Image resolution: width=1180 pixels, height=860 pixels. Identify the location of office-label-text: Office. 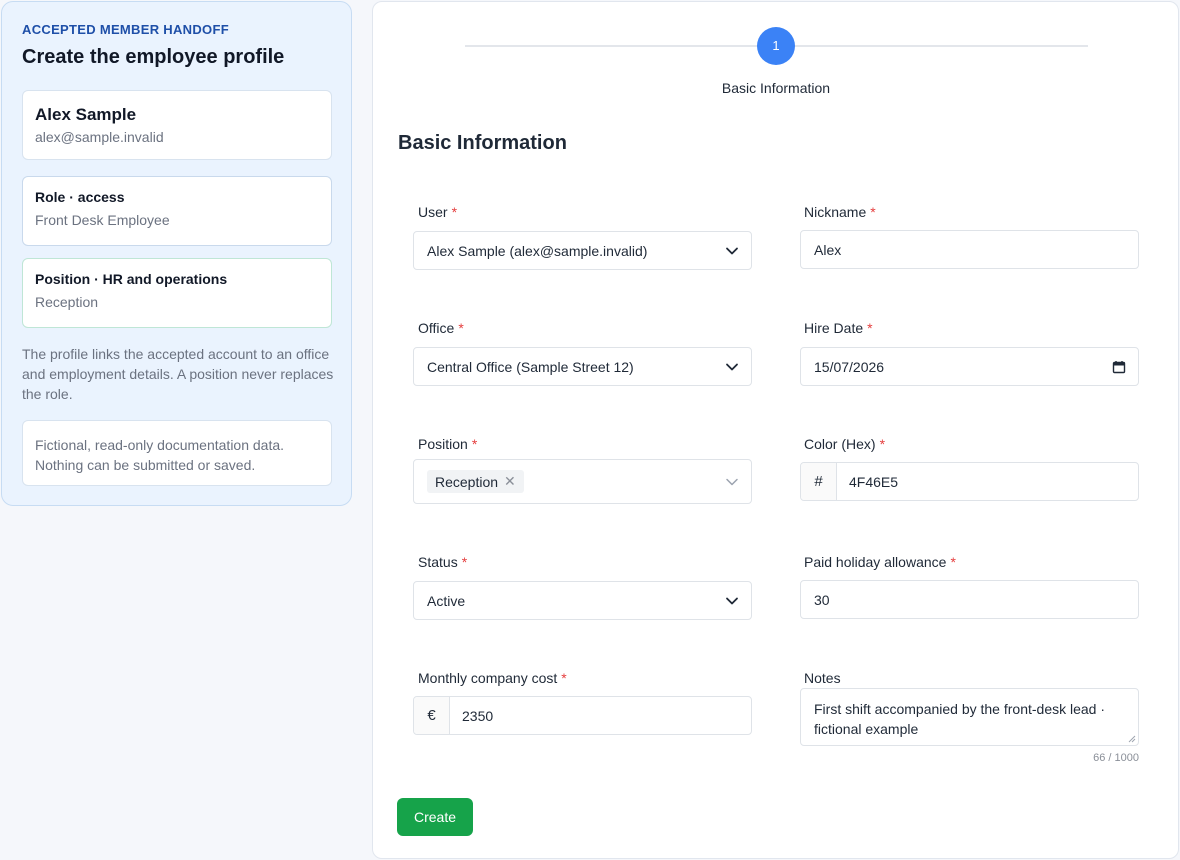
(436, 328).